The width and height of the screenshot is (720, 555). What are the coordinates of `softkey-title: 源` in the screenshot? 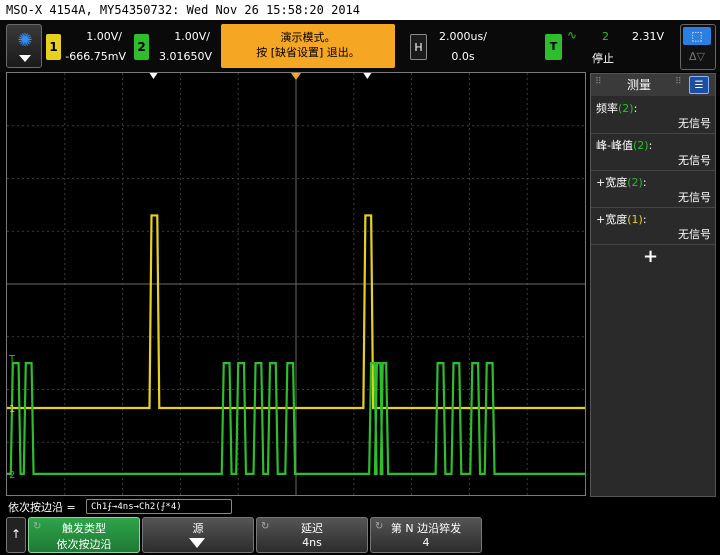 It's located at (198, 528).